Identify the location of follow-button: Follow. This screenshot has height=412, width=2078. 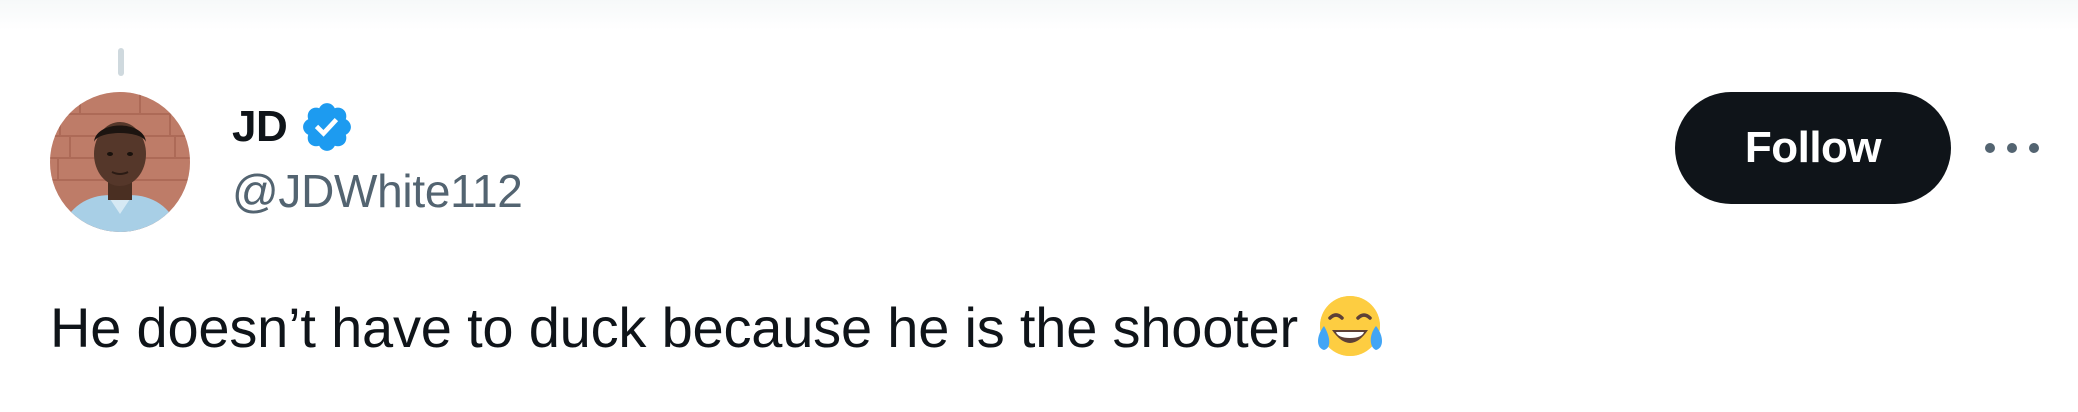
(1813, 148).